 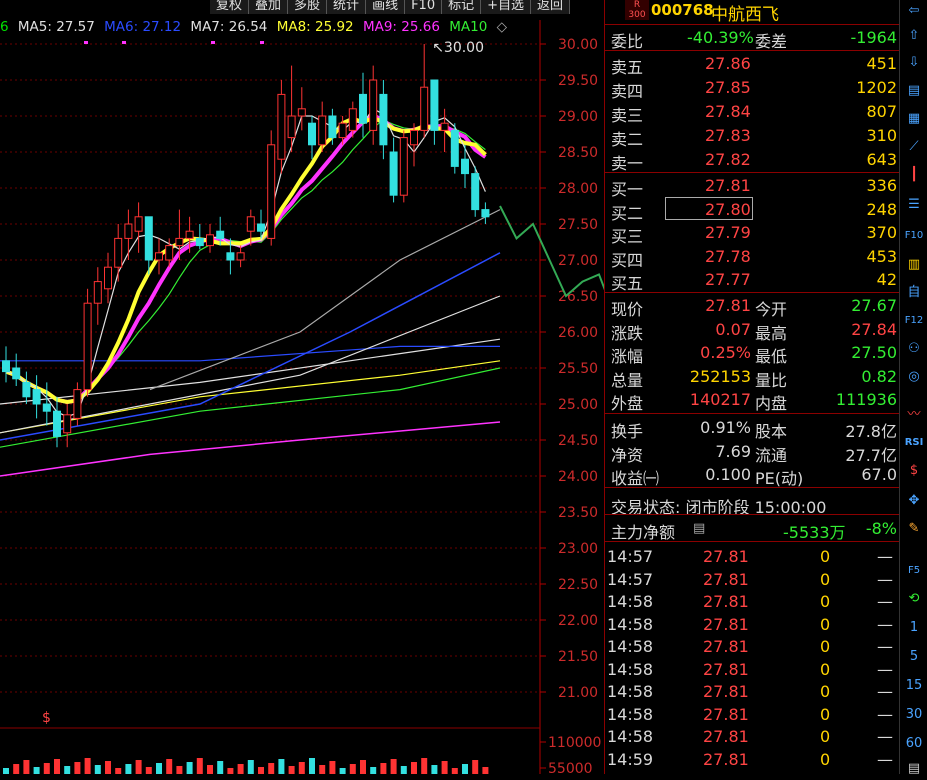 What do you see at coordinates (745, 15) in the screenshot?
I see `stock-name: 中航西飞` at bounding box center [745, 15].